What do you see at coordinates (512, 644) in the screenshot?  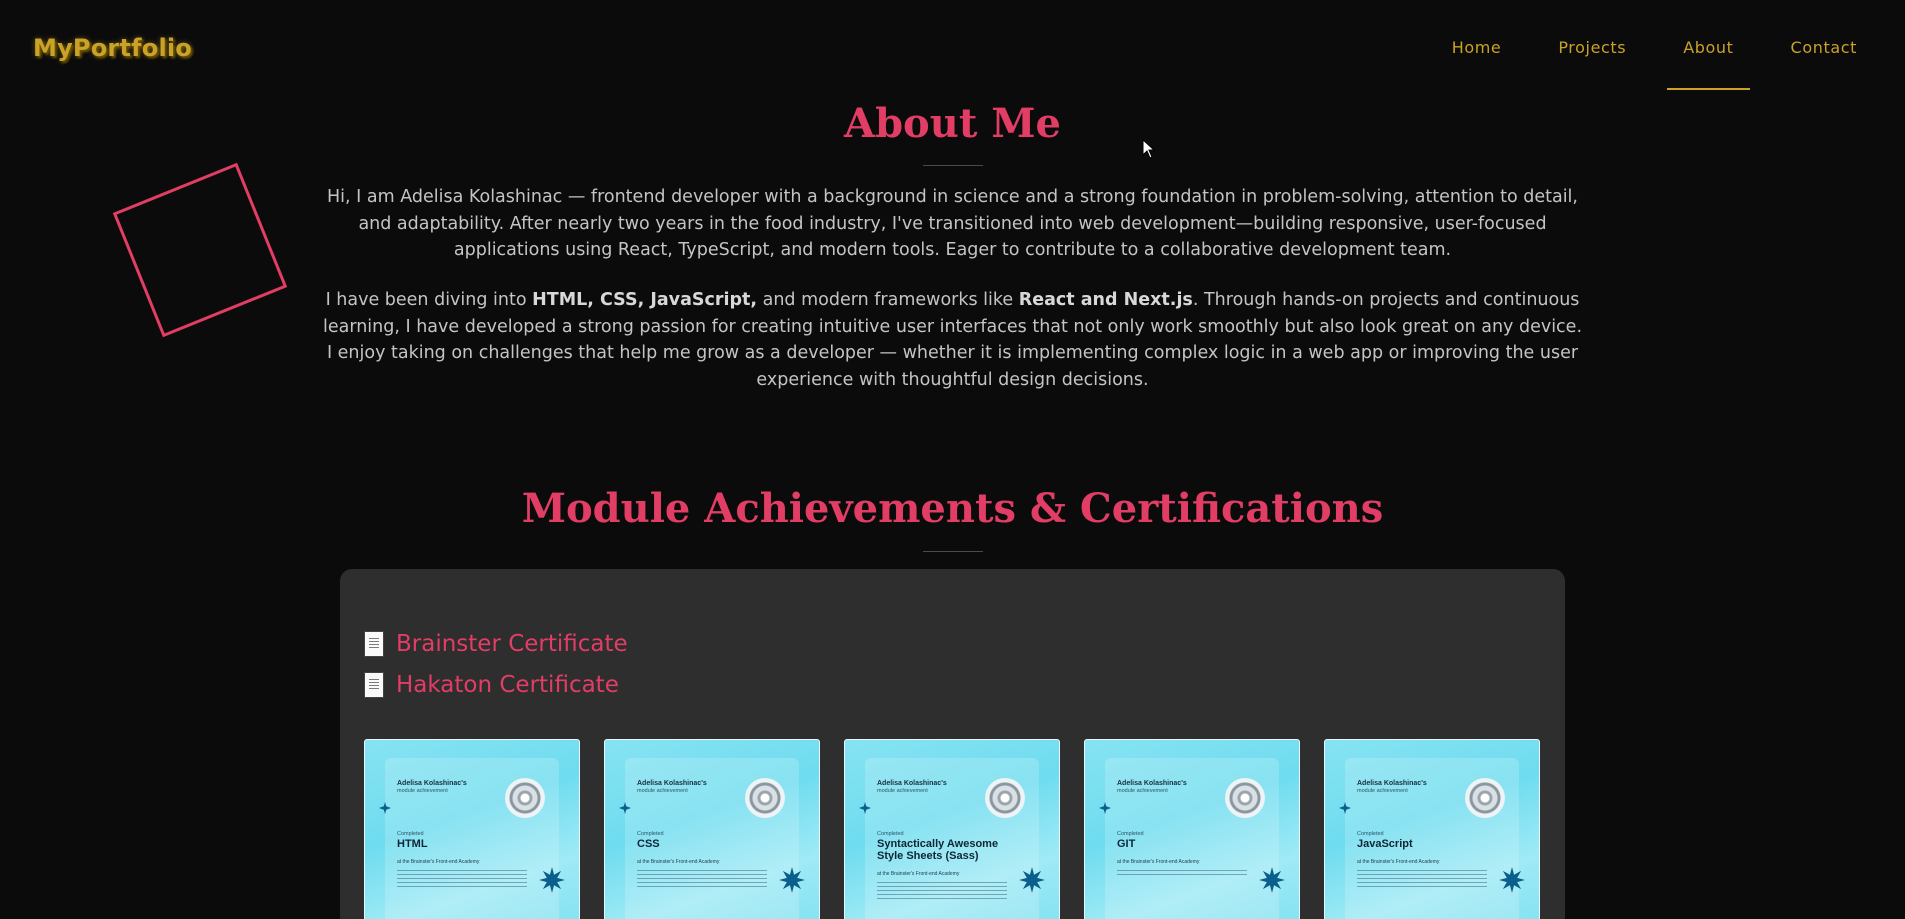 I see `certificate-link-label: Brainster Certificate` at bounding box center [512, 644].